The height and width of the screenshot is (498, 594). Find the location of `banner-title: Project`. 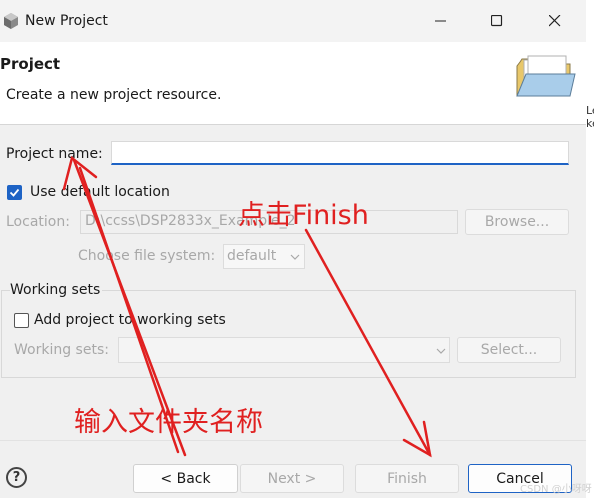

banner-title: Project is located at coordinates (30, 64).